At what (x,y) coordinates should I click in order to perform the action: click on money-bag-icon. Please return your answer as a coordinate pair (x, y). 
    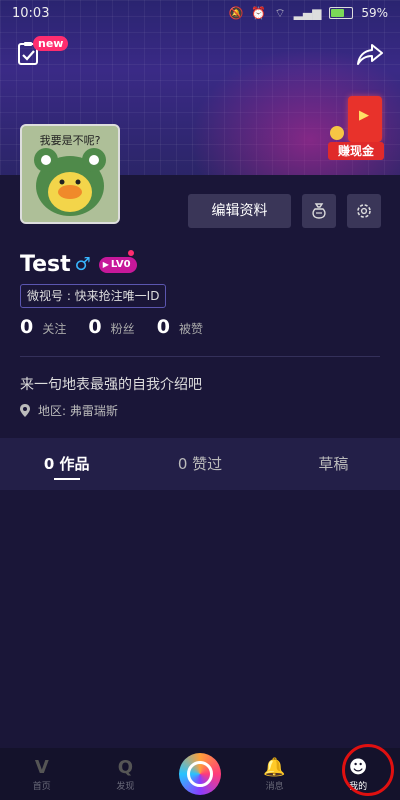
    Looking at the image, I should click on (319, 211).